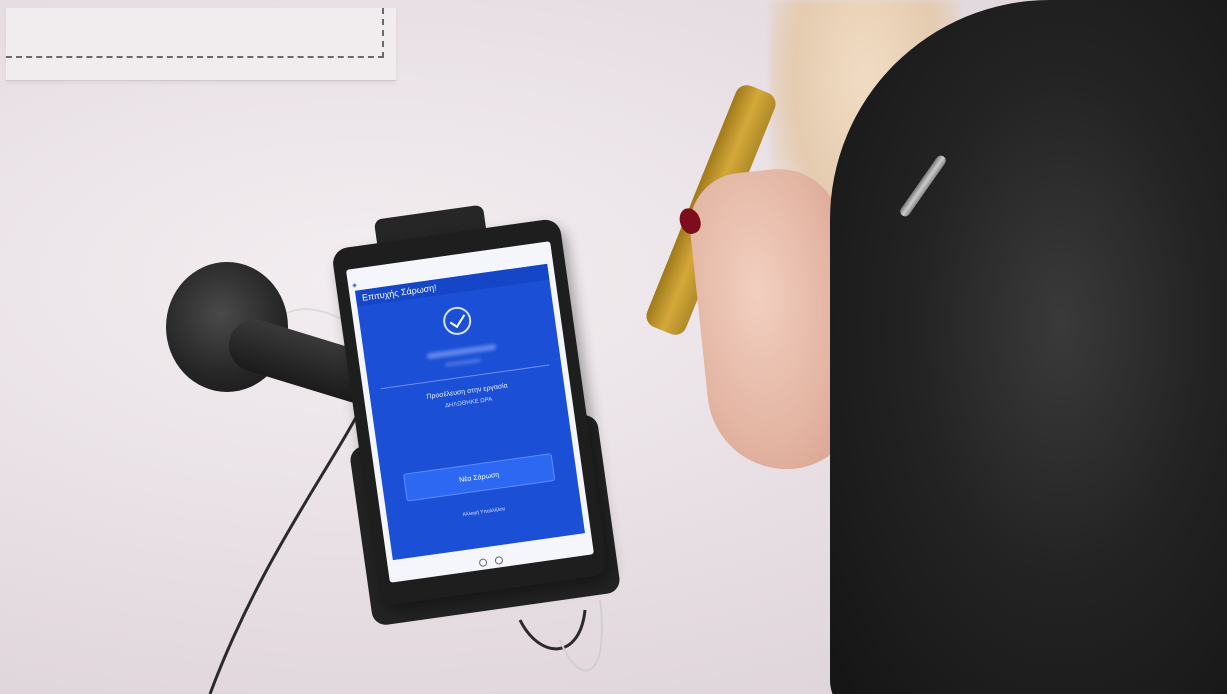 This screenshot has height=694, width=1227. I want to click on checkmark-icon, so click(457, 321).